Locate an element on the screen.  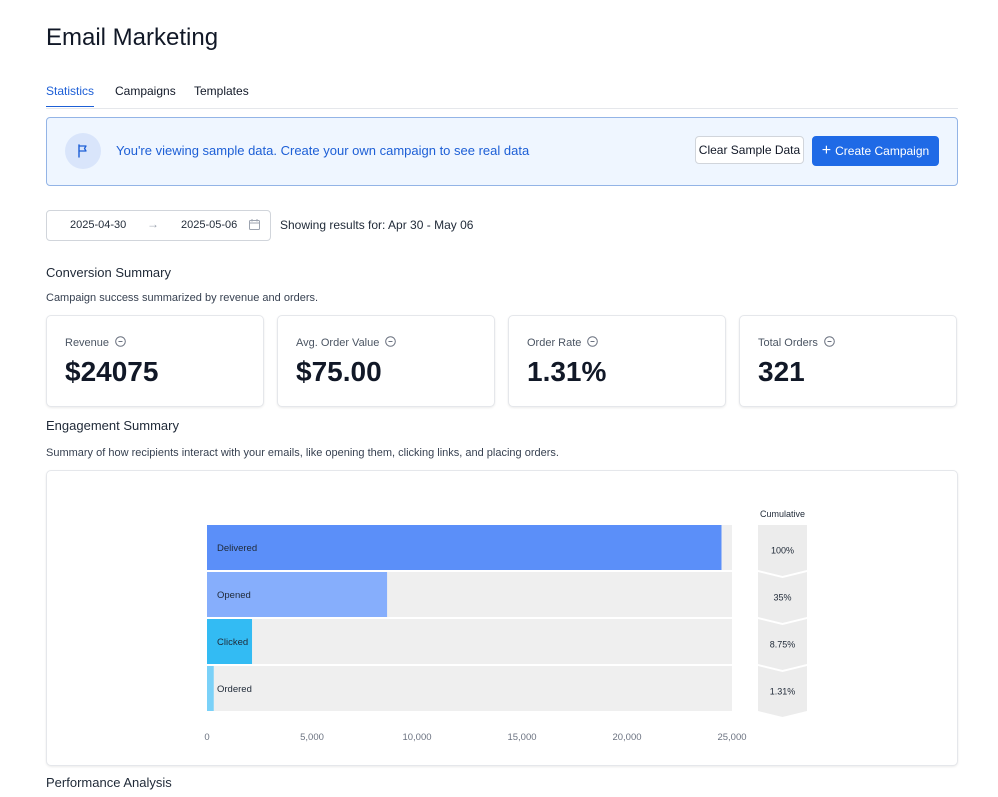
x-tick-label: 15,000 is located at coordinates (521, 737).